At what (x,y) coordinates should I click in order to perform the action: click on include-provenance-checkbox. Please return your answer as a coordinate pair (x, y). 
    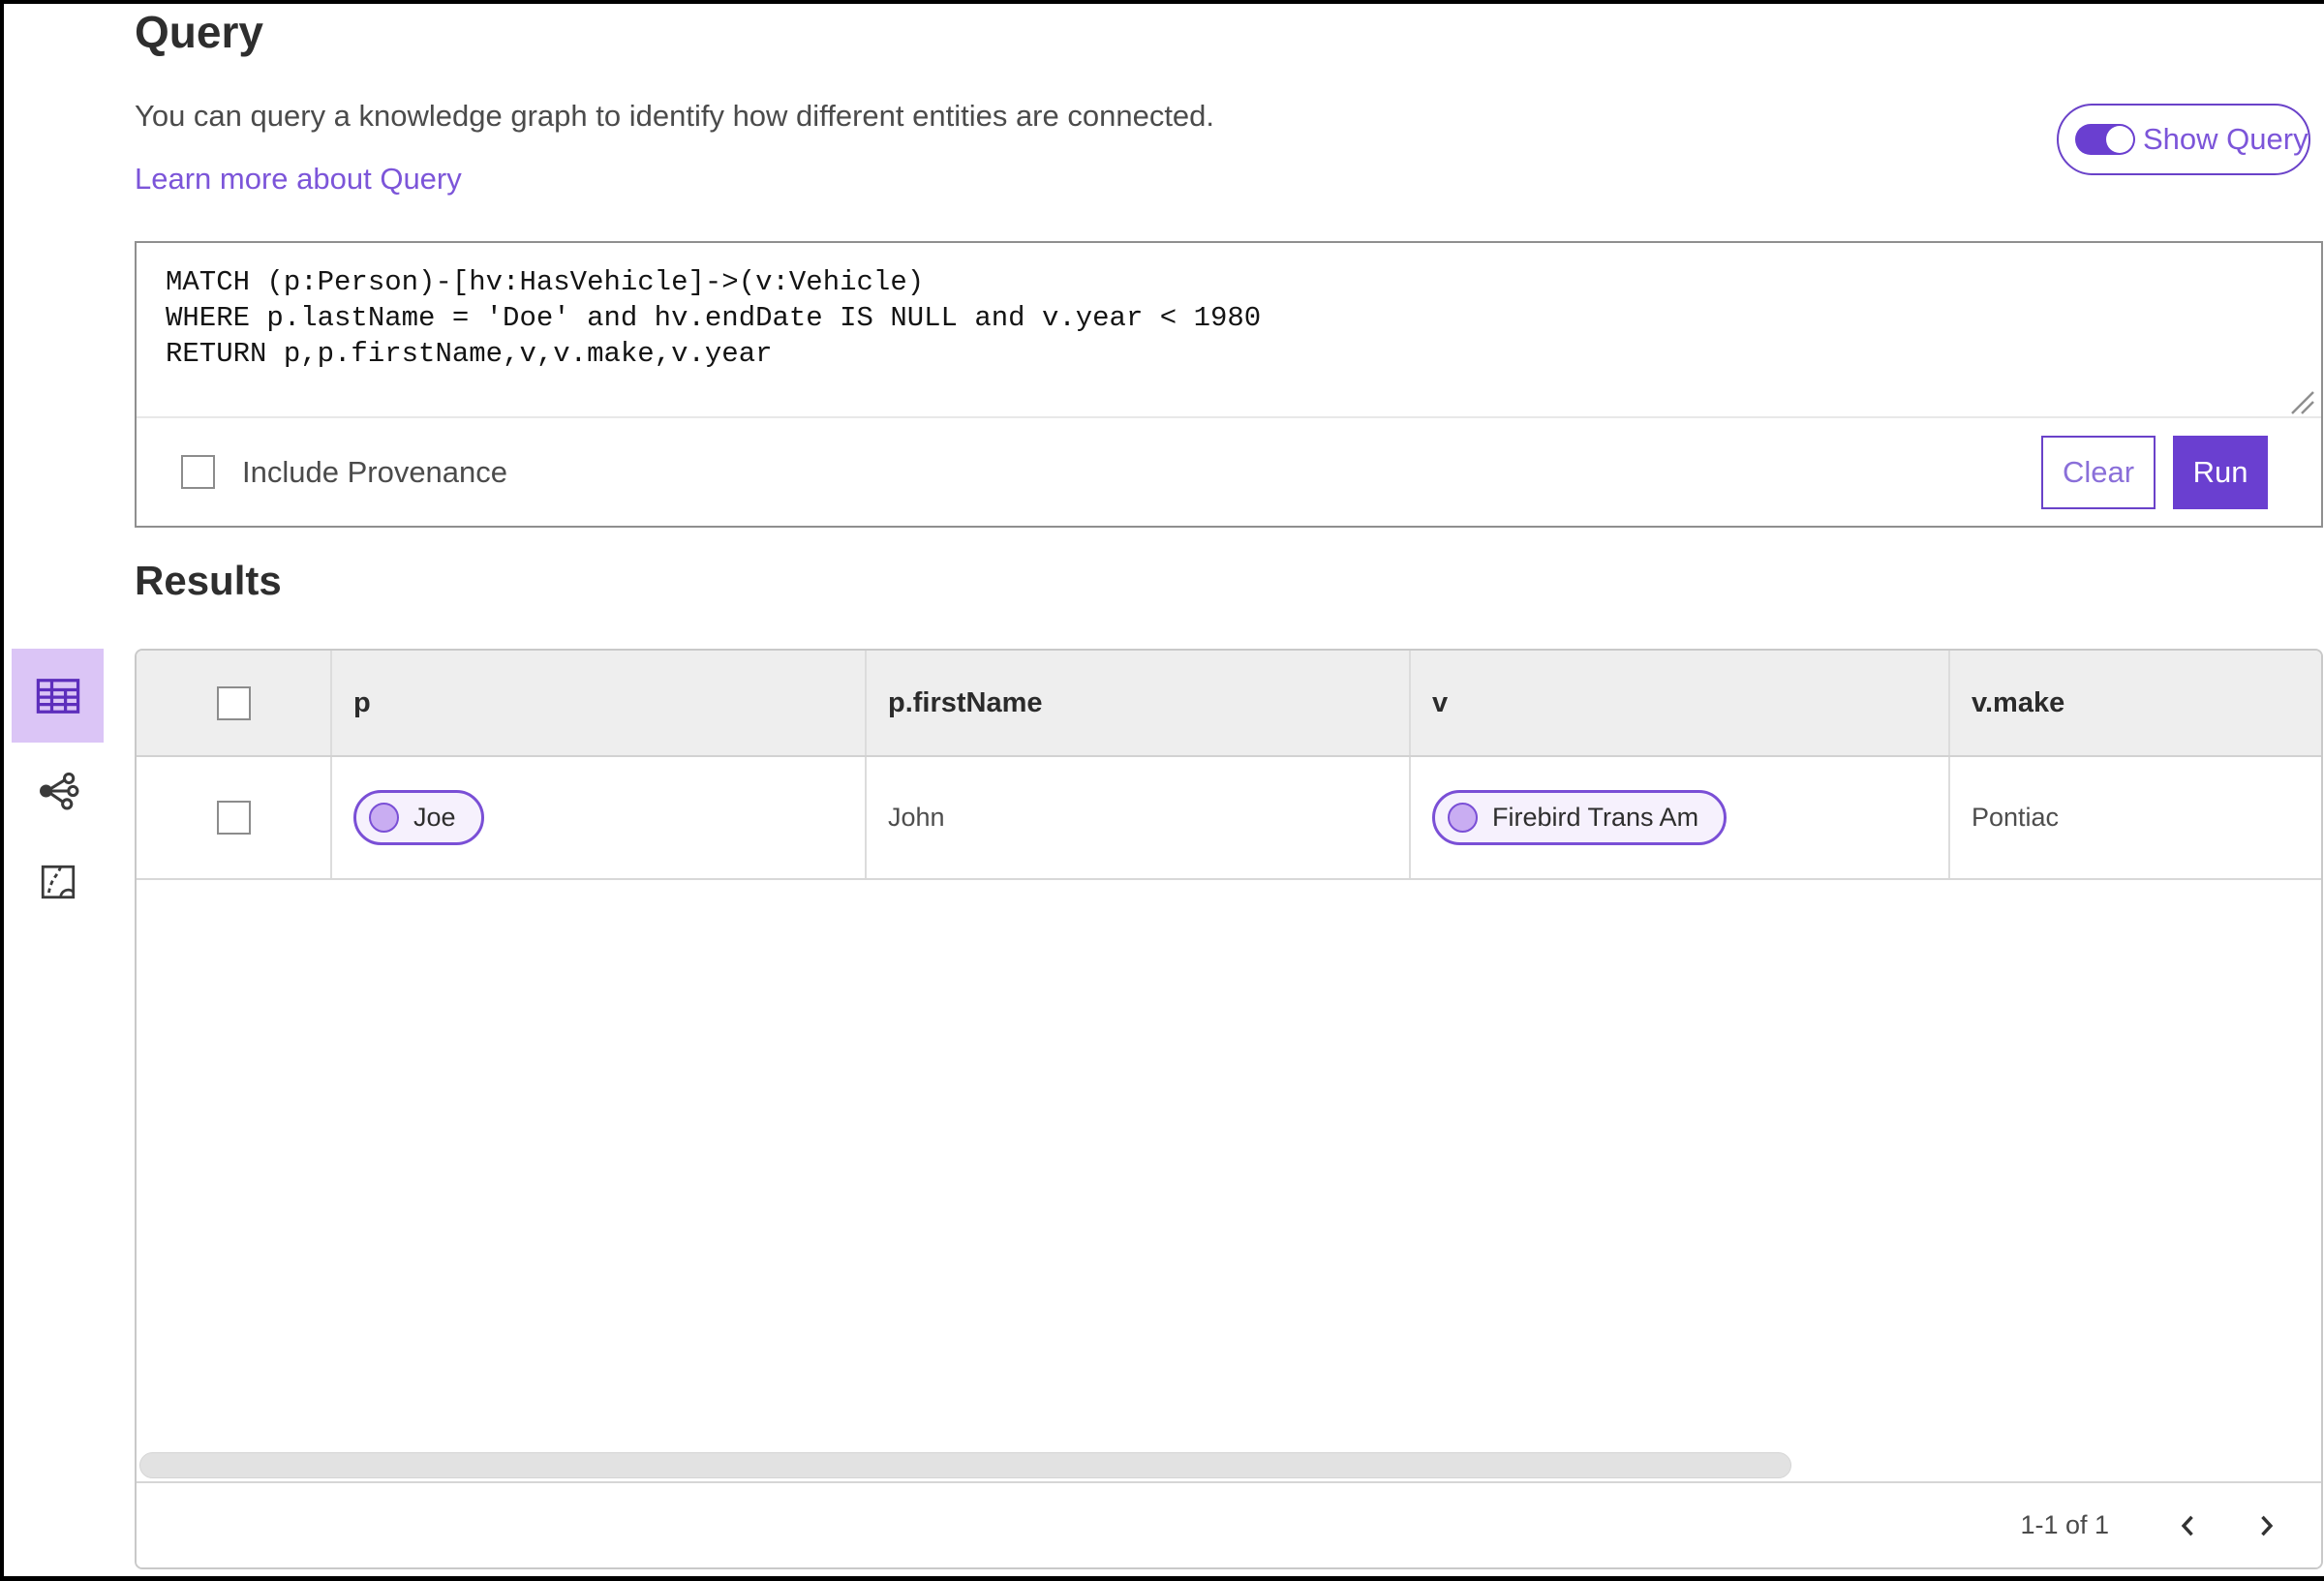
    Looking at the image, I should click on (198, 472).